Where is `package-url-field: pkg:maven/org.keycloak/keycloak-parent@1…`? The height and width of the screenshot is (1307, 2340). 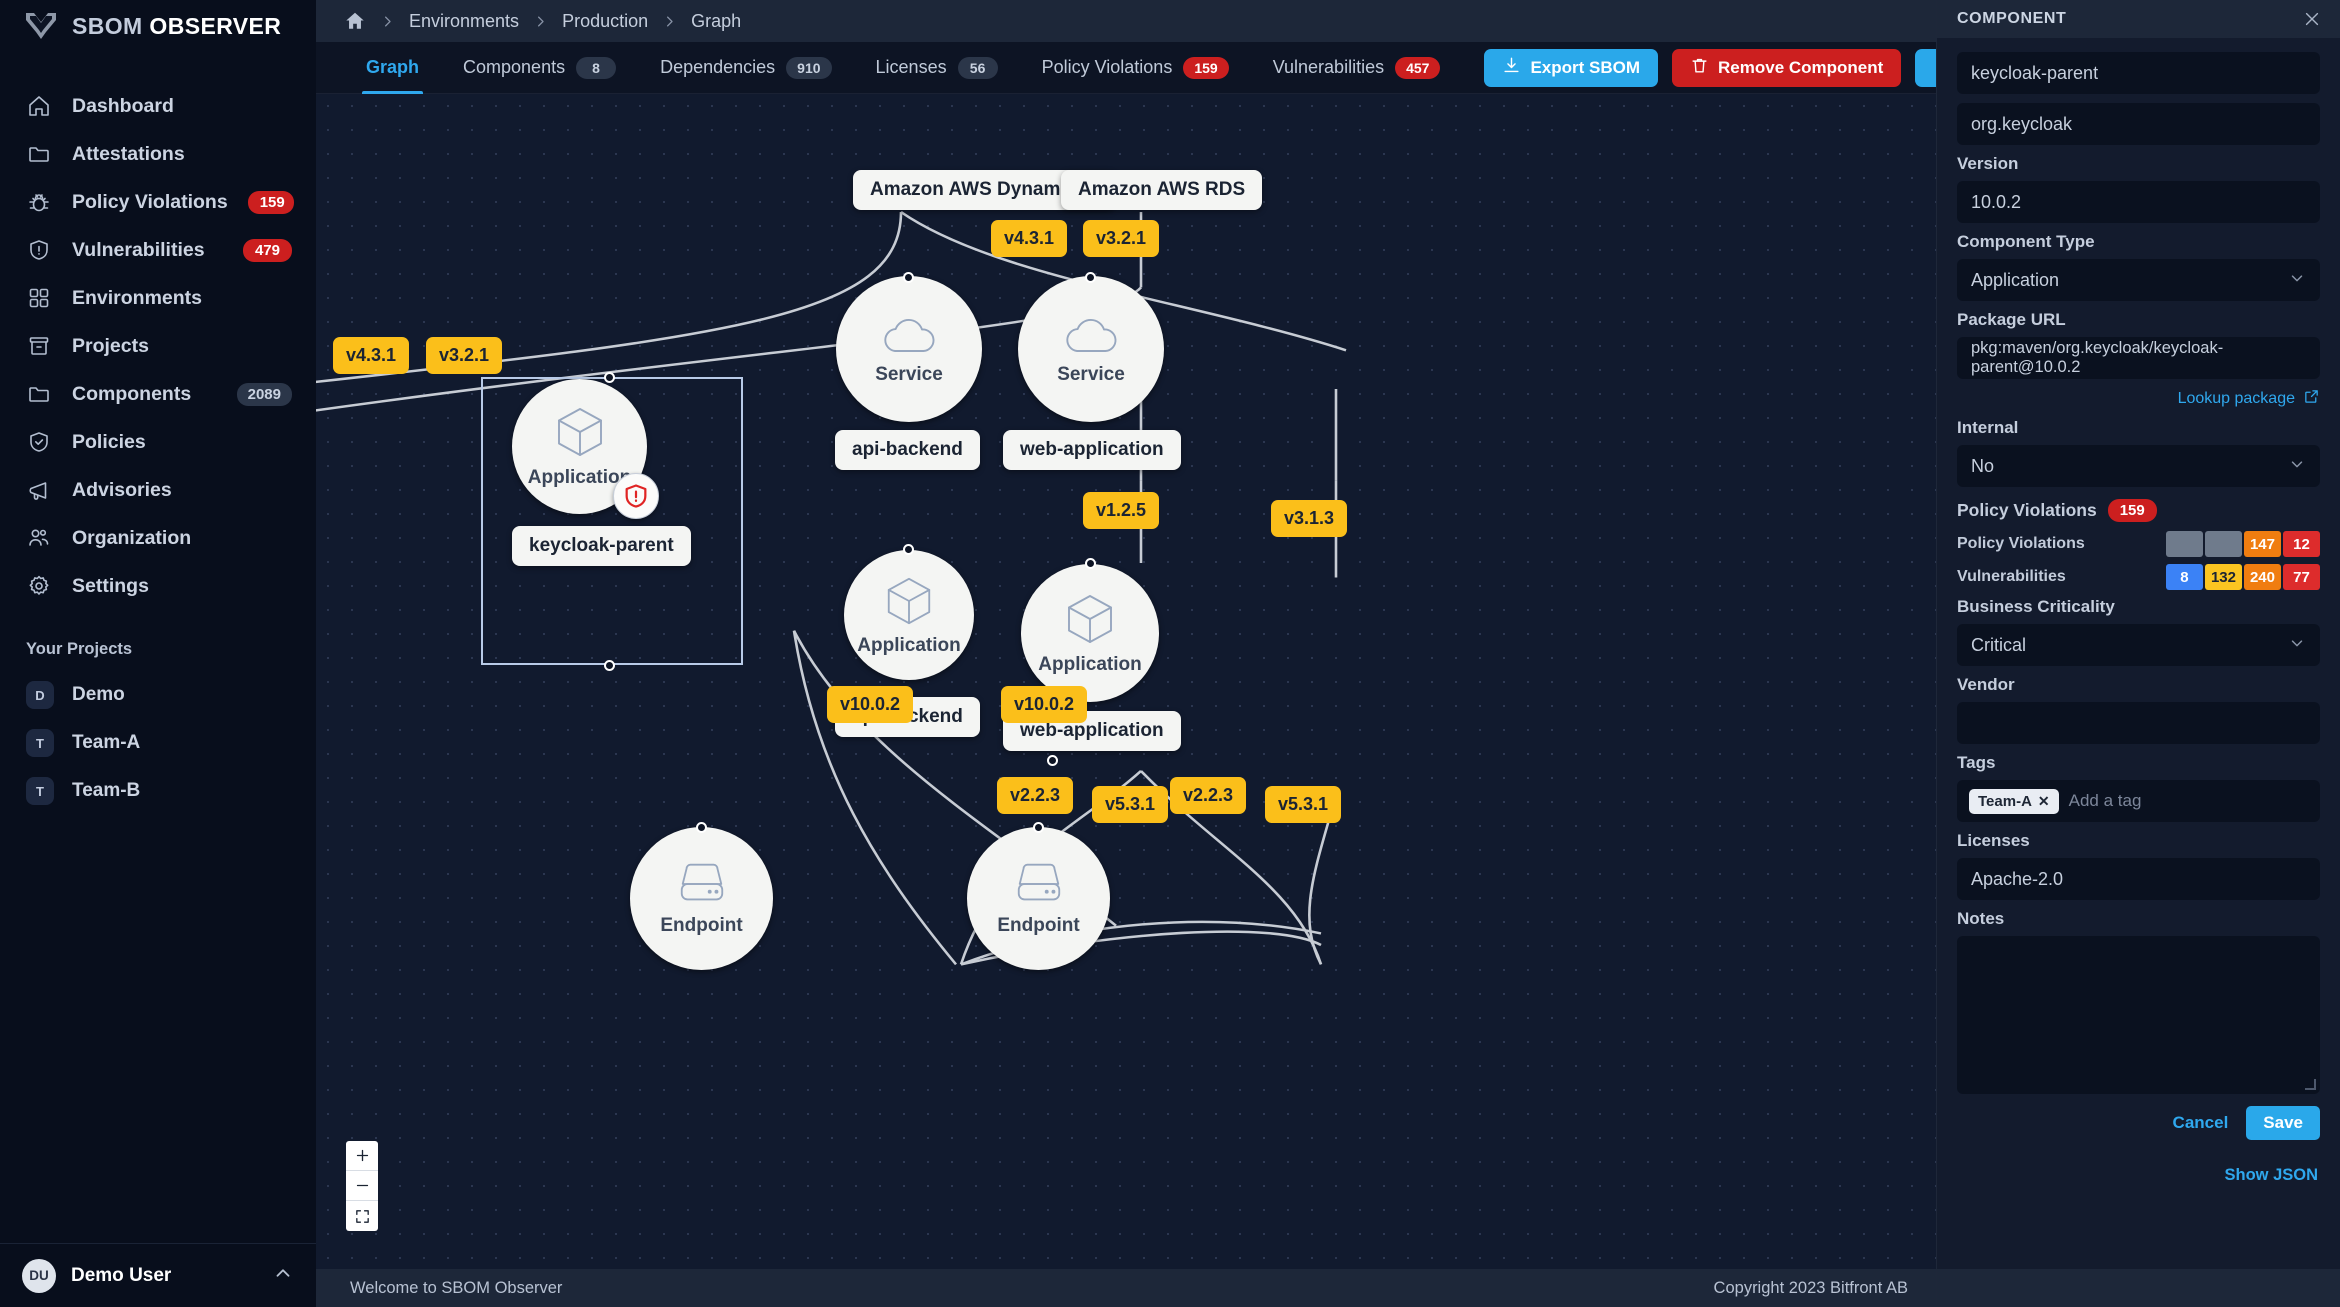 package-url-field: pkg:maven/org.keycloak/keycloak-parent@1… is located at coordinates (2138, 358).